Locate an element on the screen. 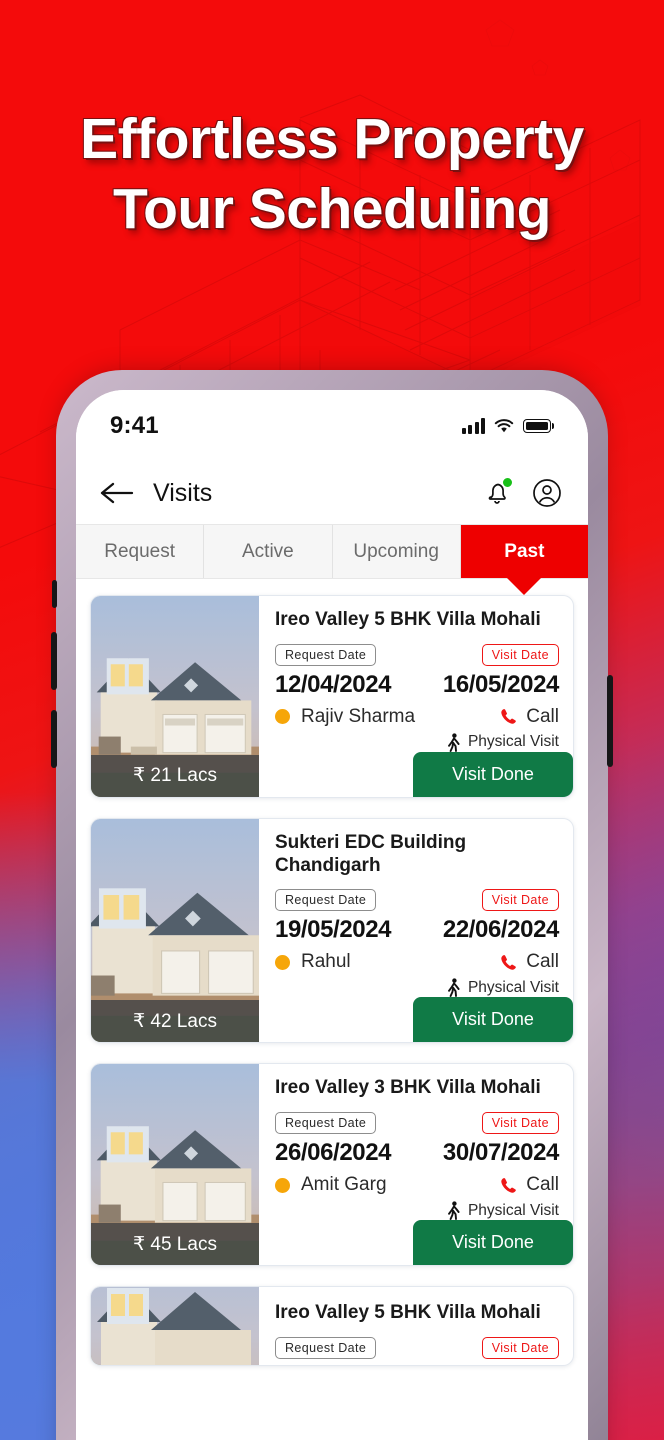  request-date-value: 12/04/2024 is located at coordinates (333, 684).